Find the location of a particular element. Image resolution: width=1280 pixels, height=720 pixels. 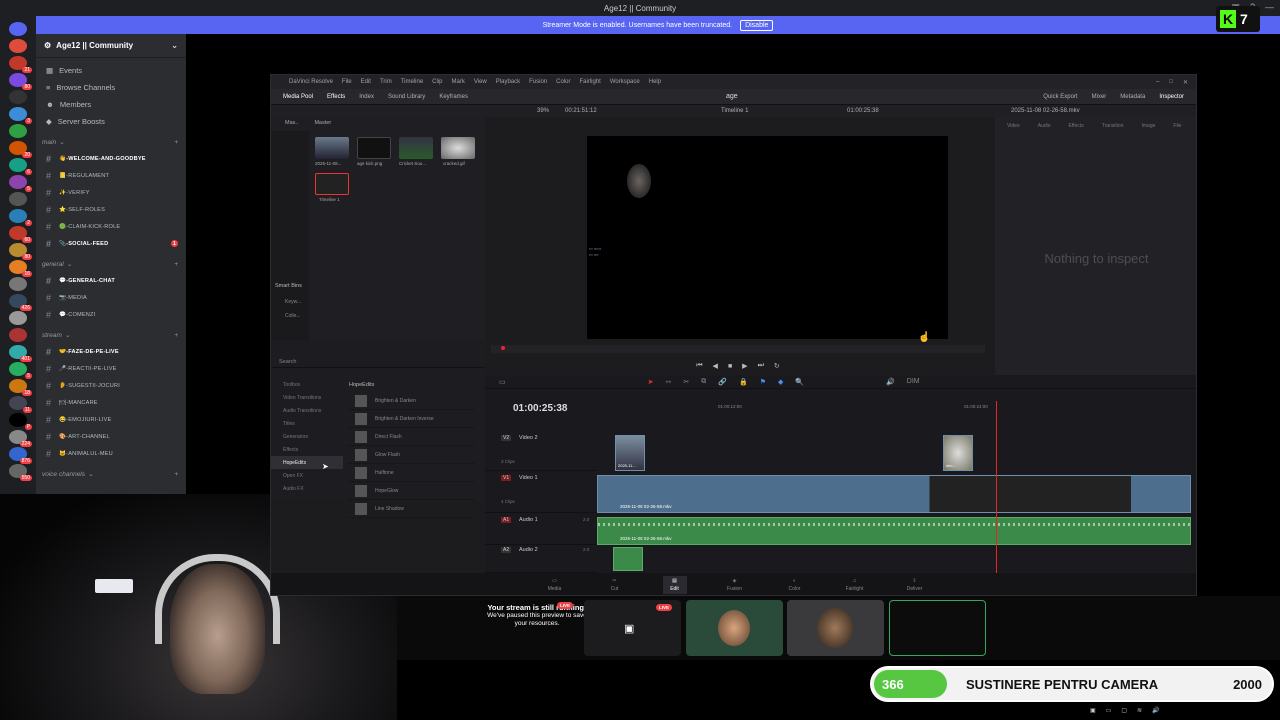

effects-tab: Effects is located at coordinates (336, 97).